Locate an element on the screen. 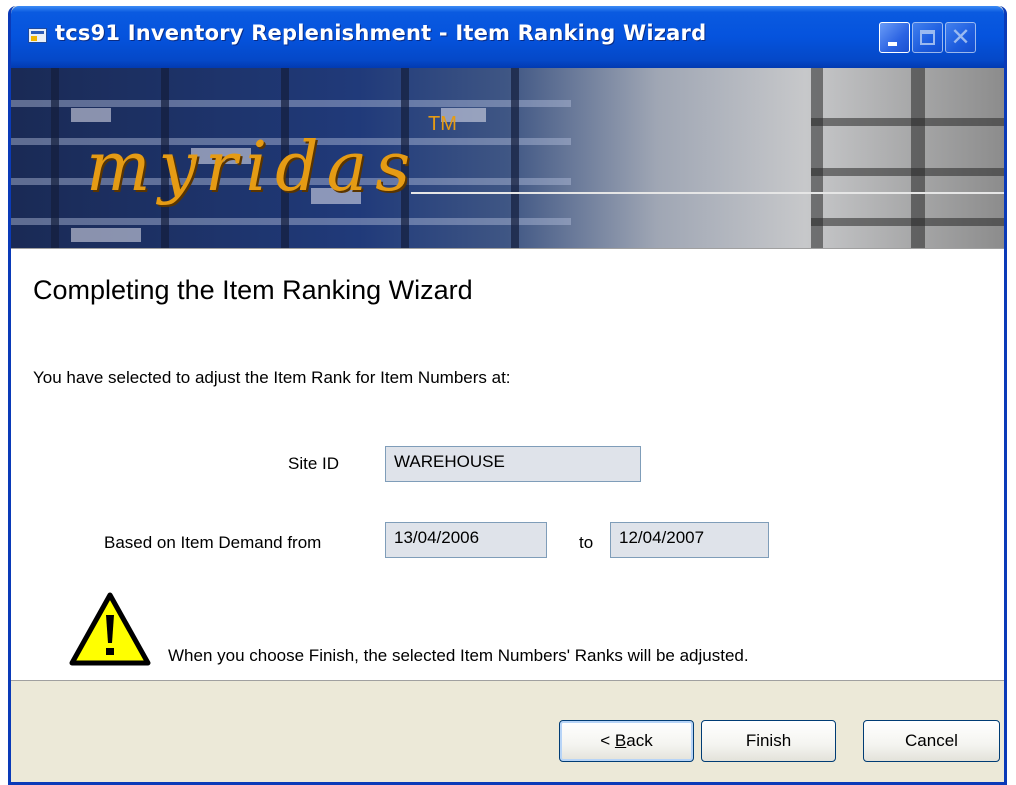  close-icon: ✕ is located at coordinates (960, 37).